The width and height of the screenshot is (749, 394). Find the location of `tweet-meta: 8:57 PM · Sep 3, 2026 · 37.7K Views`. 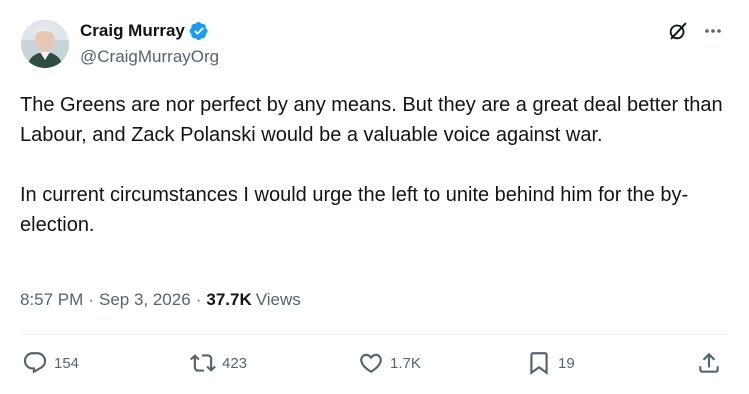

tweet-meta: 8:57 PM · Sep 3, 2026 · 37.7K Views is located at coordinates (160, 300).